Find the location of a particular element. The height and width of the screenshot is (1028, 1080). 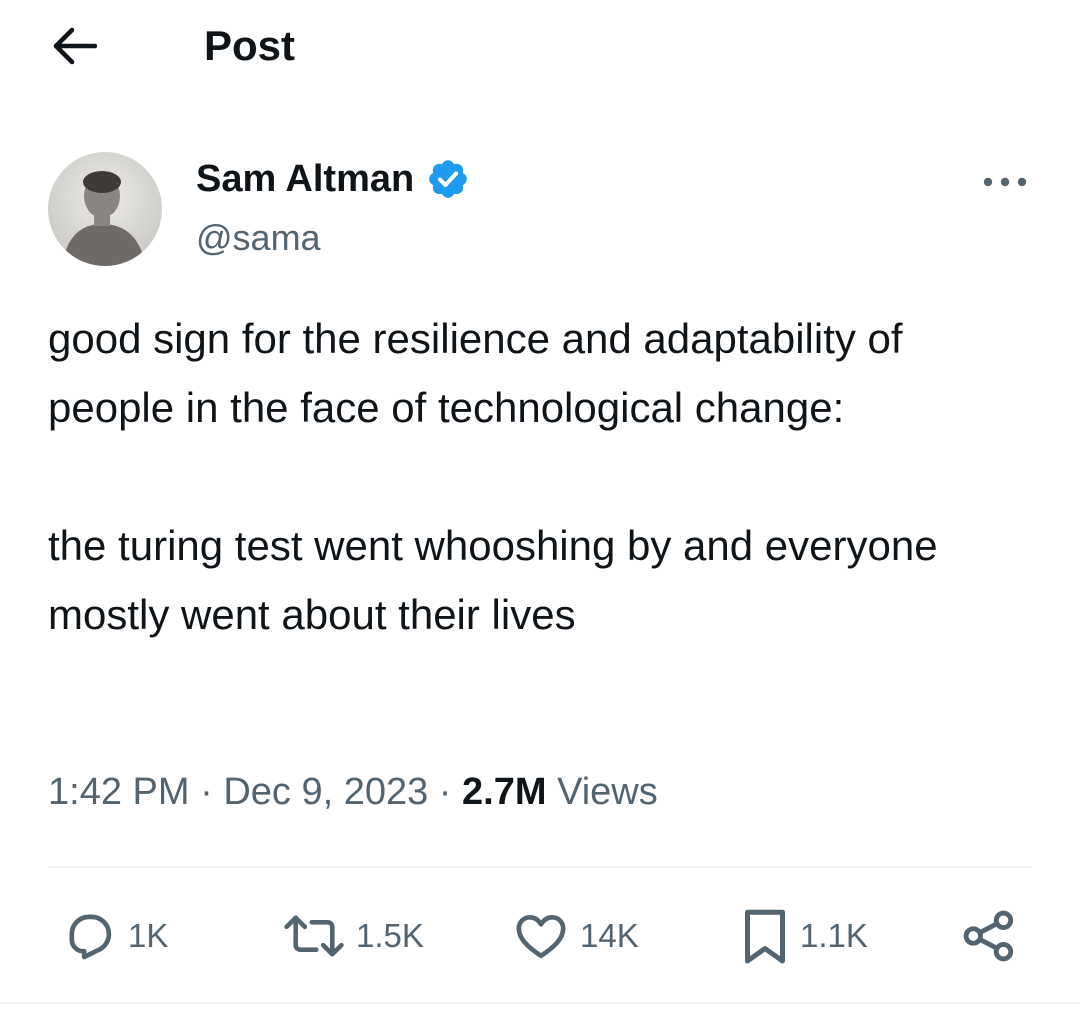

repost-button: 1.5K is located at coordinates (353, 936).